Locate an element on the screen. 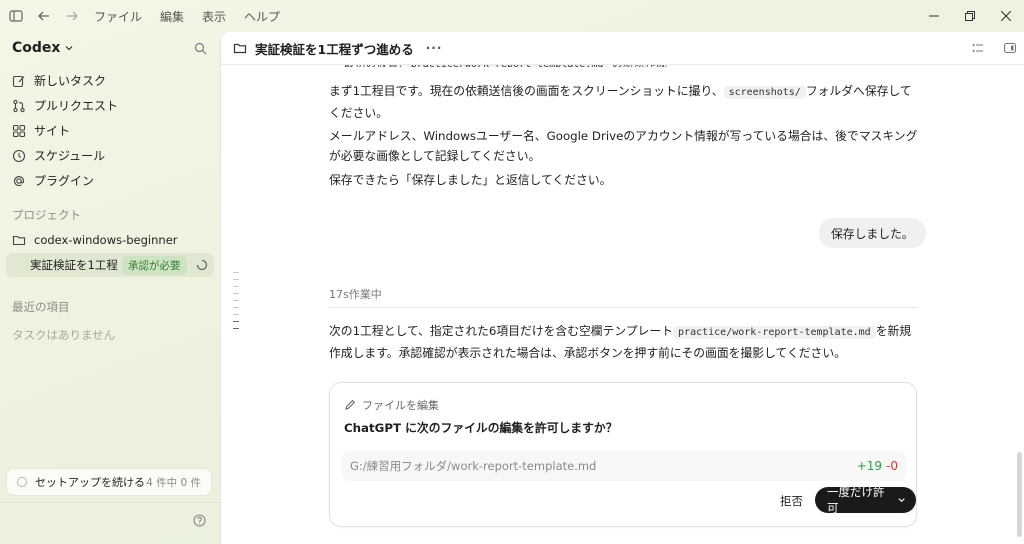  sidebar-item-pull-requests: プルリクエスト is located at coordinates (110, 105).